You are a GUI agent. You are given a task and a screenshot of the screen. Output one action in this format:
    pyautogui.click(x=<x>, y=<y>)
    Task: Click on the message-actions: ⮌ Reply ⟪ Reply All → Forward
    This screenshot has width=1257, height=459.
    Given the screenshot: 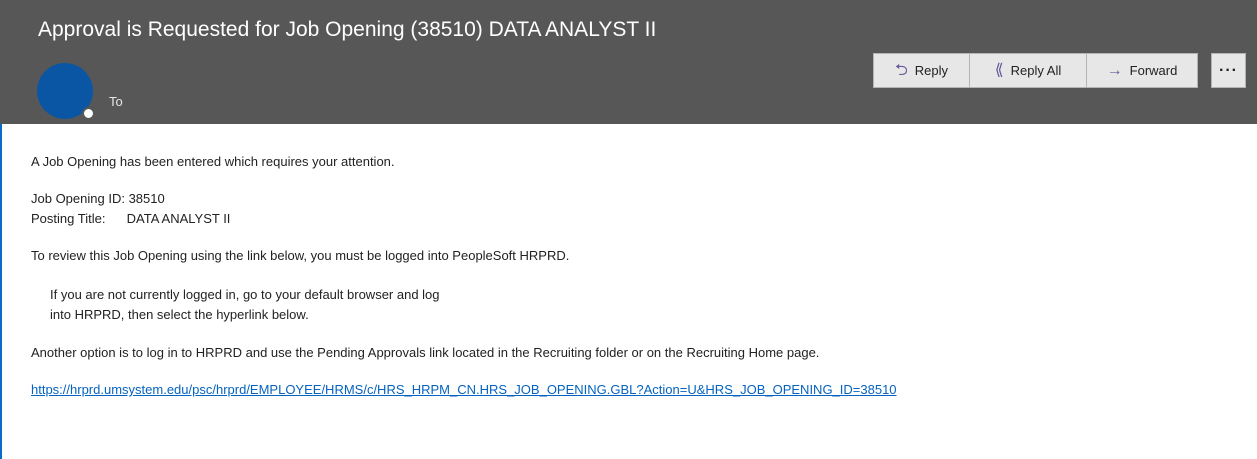 What is the action you would take?
    pyautogui.click(x=1035, y=70)
    